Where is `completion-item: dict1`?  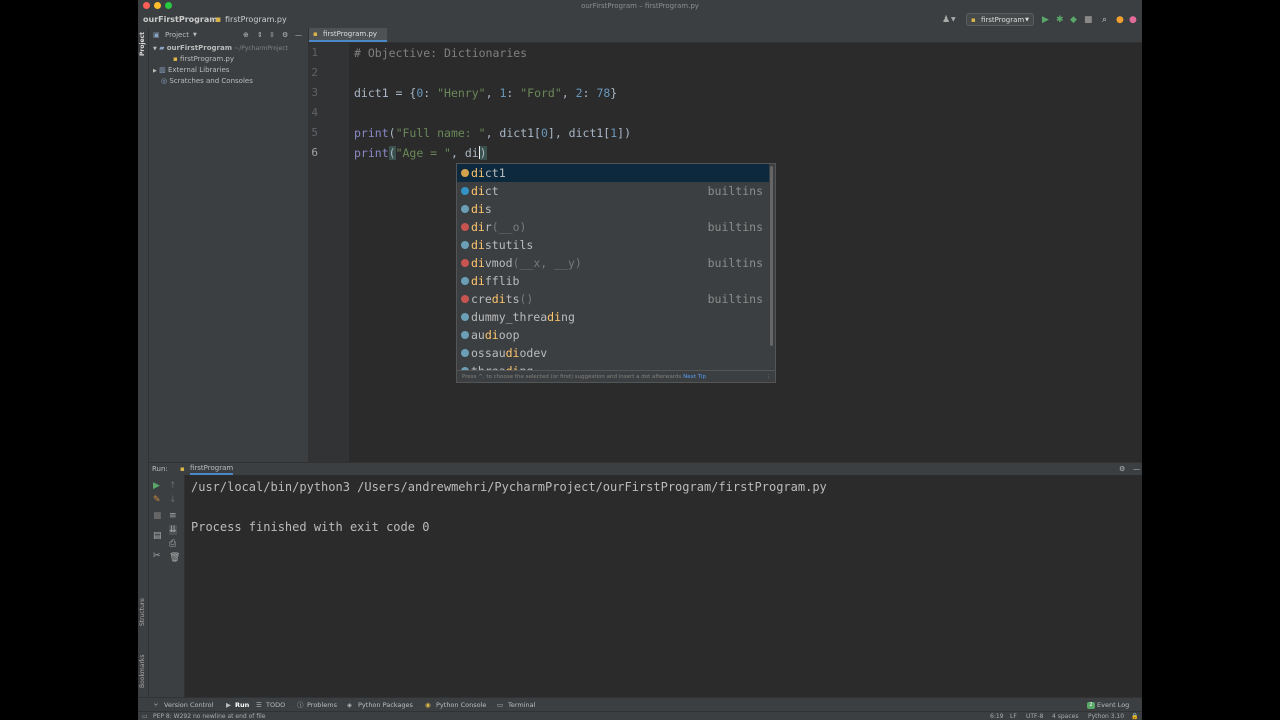
completion-item: dict1 is located at coordinates (613, 173).